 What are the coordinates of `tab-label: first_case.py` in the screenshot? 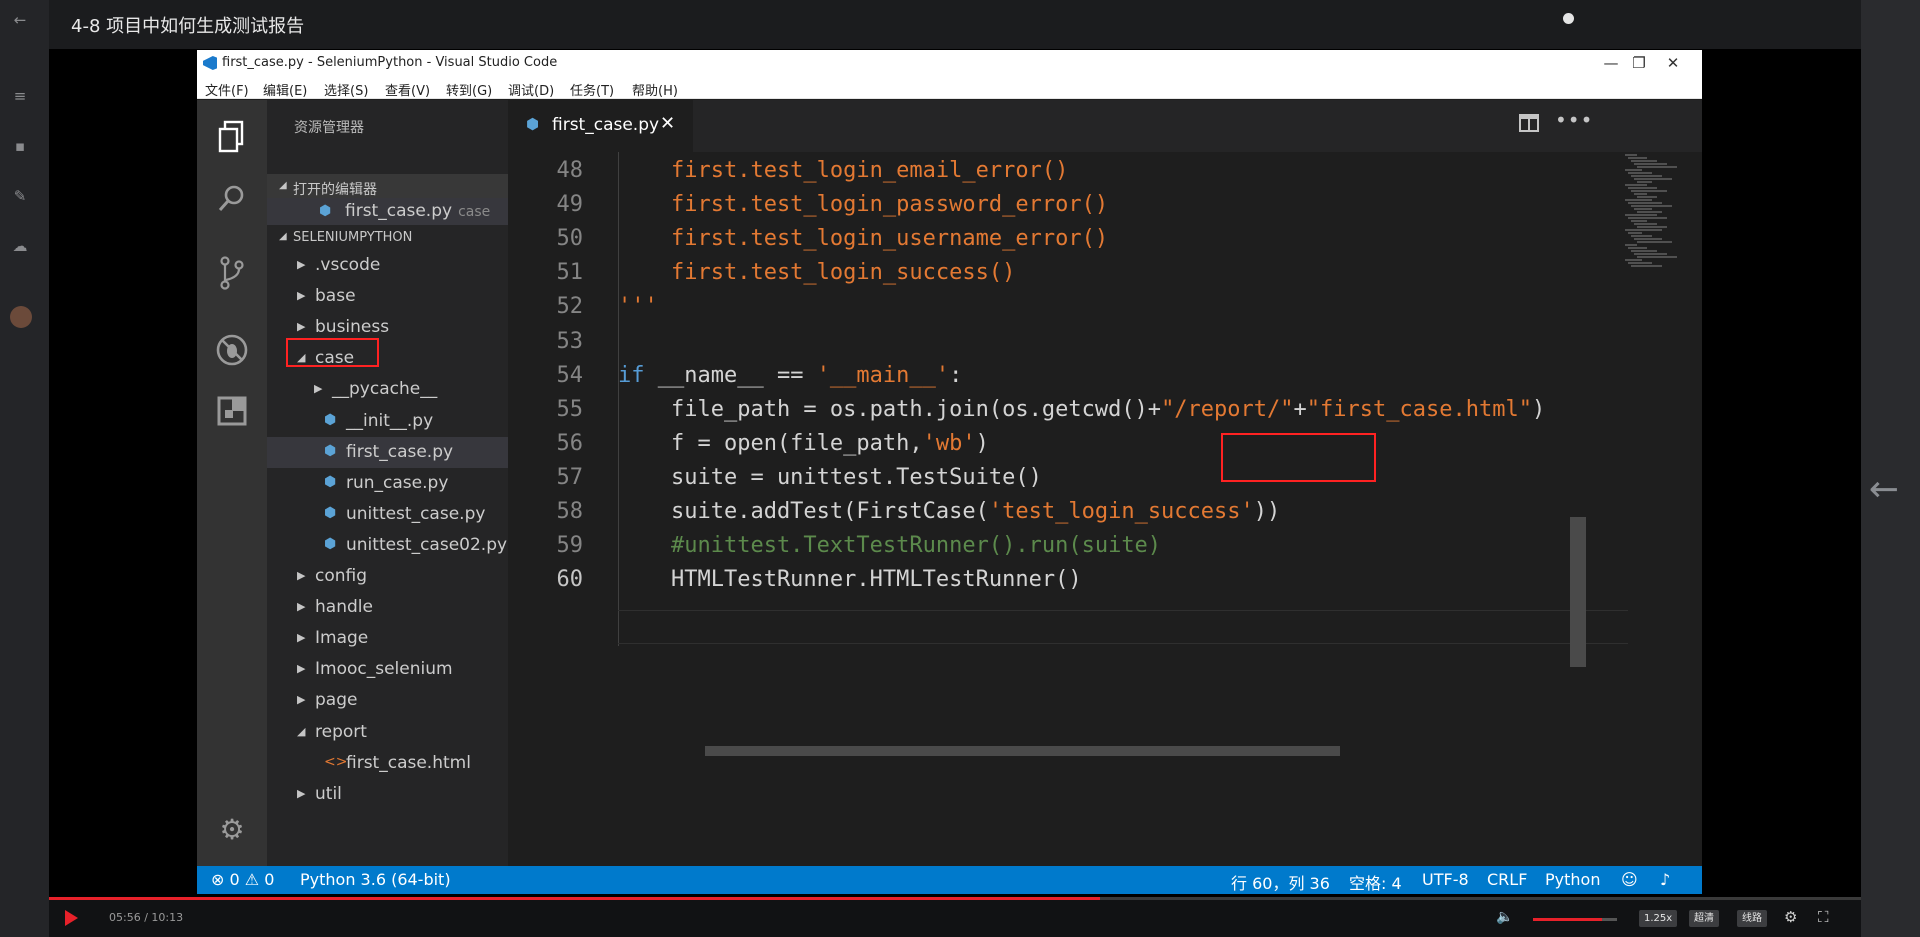 It's located at (606, 125).